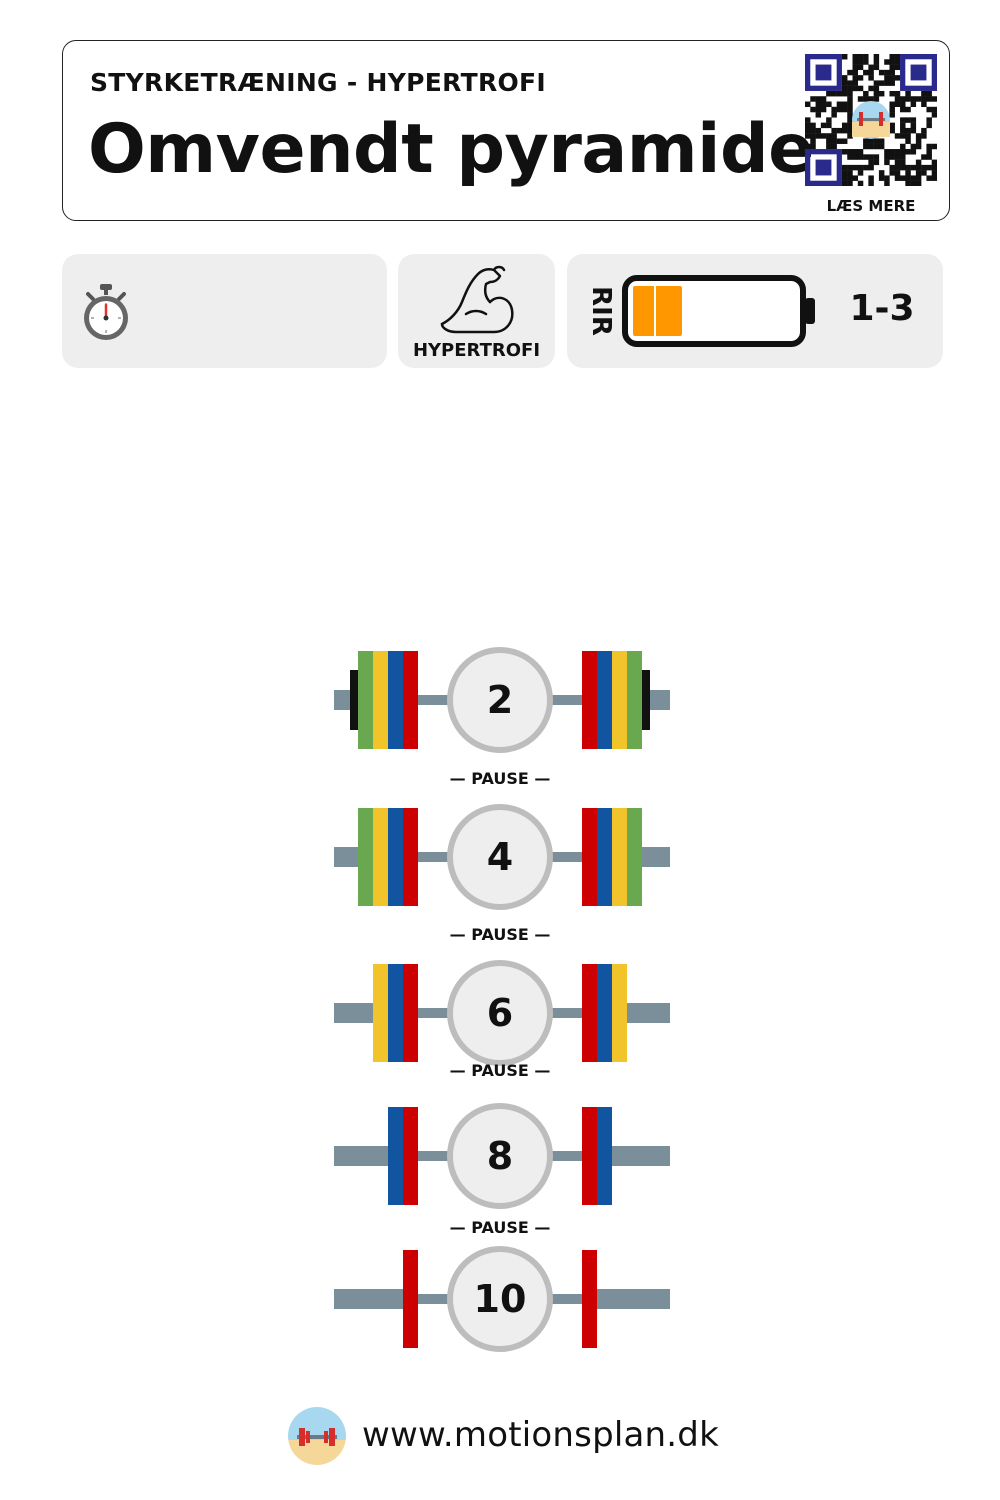  What do you see at coordinates (500, 1013) in the screenshot?
I see `rep-count: 6` at bounding box center [500, 1013].